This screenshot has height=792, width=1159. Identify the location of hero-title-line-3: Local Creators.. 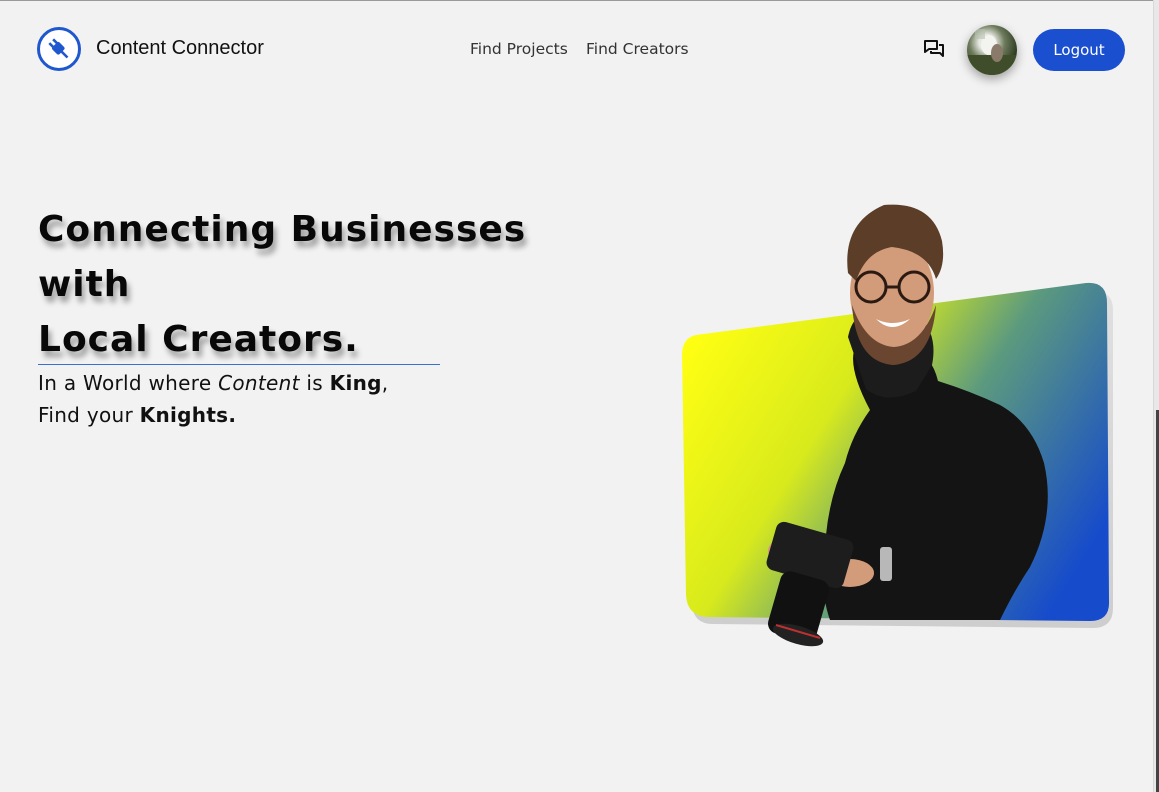
(198, 339).